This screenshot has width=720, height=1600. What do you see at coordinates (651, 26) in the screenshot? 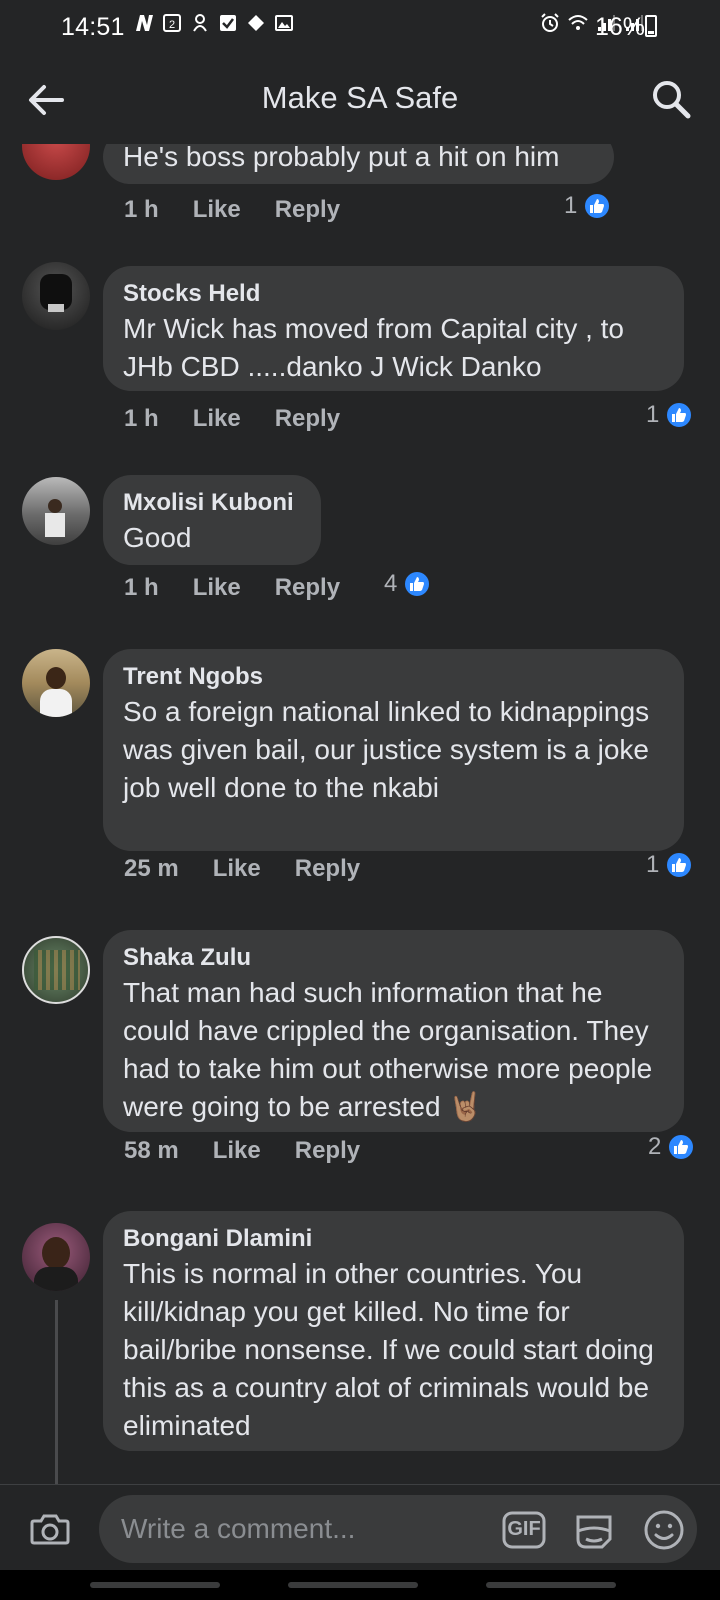
I see `battery-icon` at bounding box center [651, 26].